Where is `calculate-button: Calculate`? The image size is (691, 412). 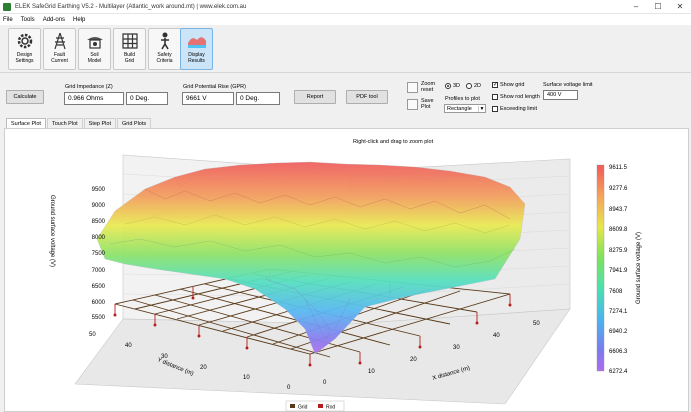 calculate-button: Calculate is located at coordinates (25, 97).